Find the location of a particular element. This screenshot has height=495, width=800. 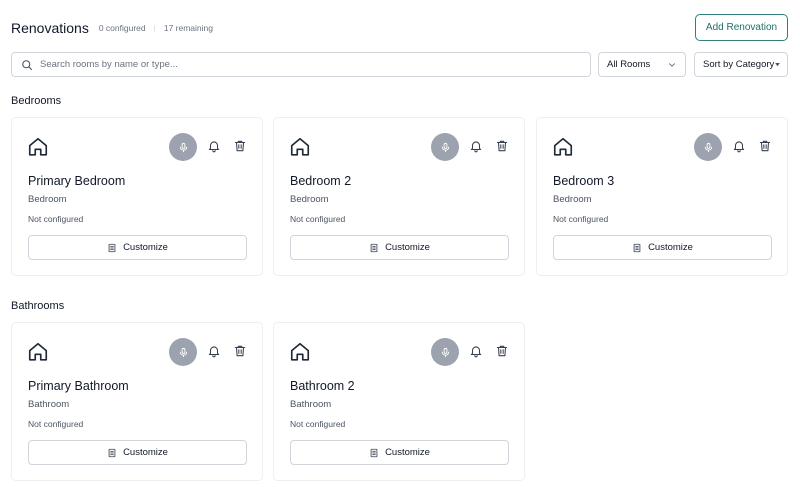

room-name: Bathroom 2 is located at coordinates (322, 386).